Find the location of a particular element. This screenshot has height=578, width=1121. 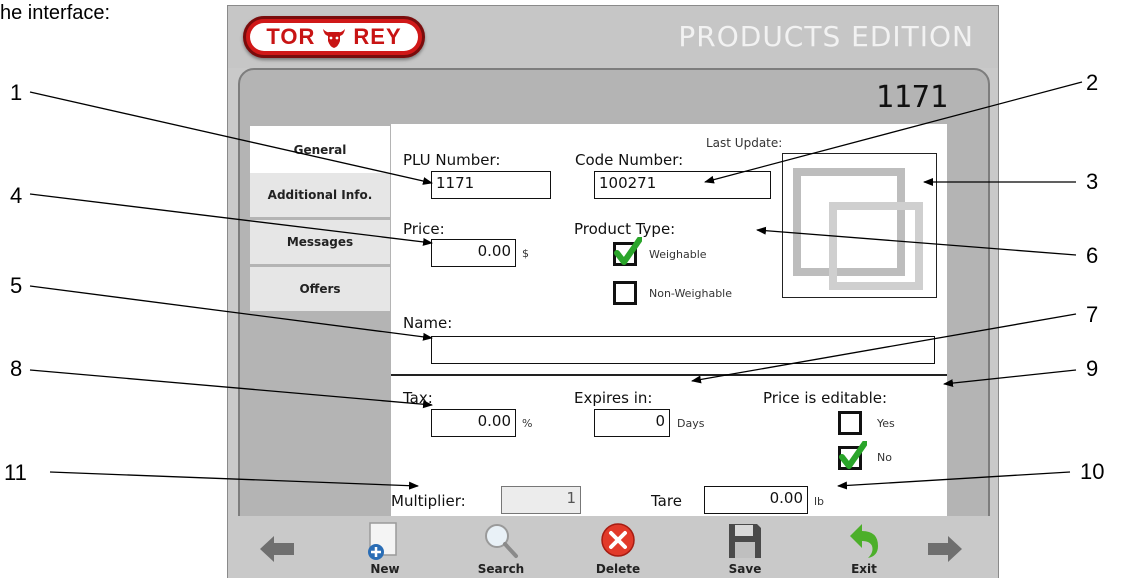

save-label: Save is located at coordinates (745, 569).